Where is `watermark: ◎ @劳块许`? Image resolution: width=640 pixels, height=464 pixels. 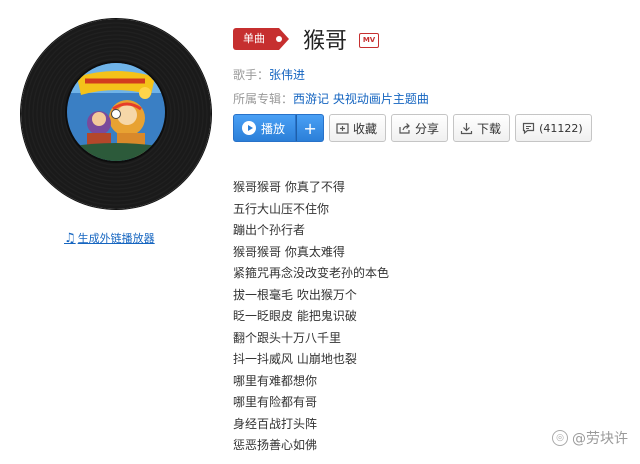
watermark: ◎ @劳块许 is located at coordinates (590, 438).